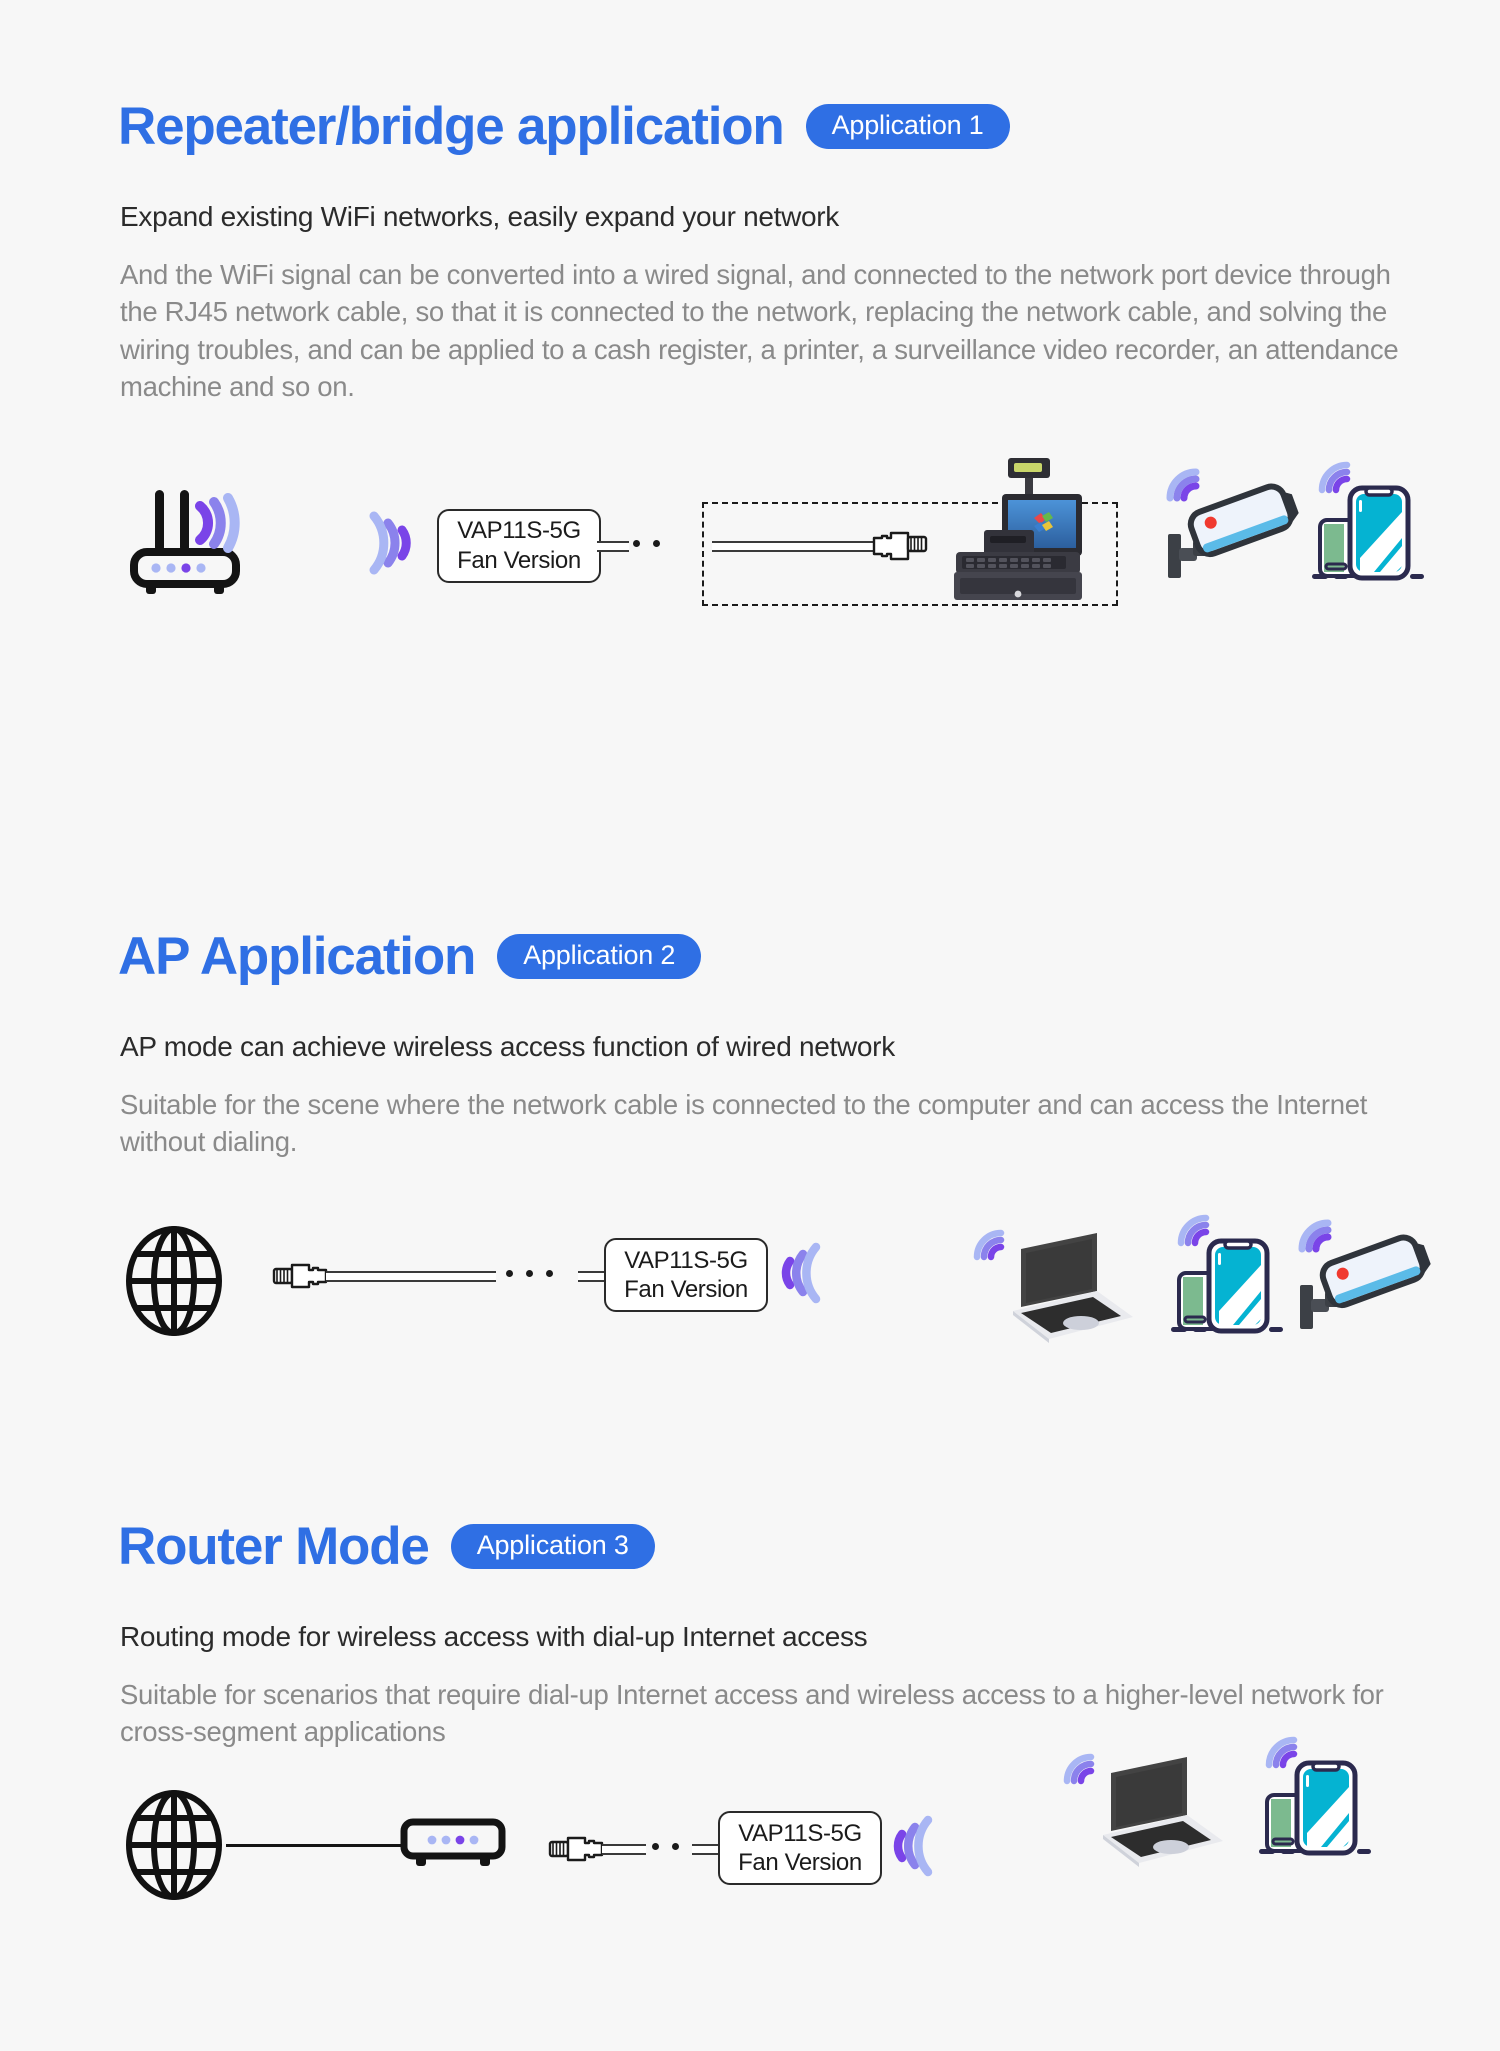 The image size is (1500, 2051). What do you see at coordinates (750, 956) in the screenshot?
I see `section-heading-ap: AP Application Application 2` at bounding box center [750, 956].